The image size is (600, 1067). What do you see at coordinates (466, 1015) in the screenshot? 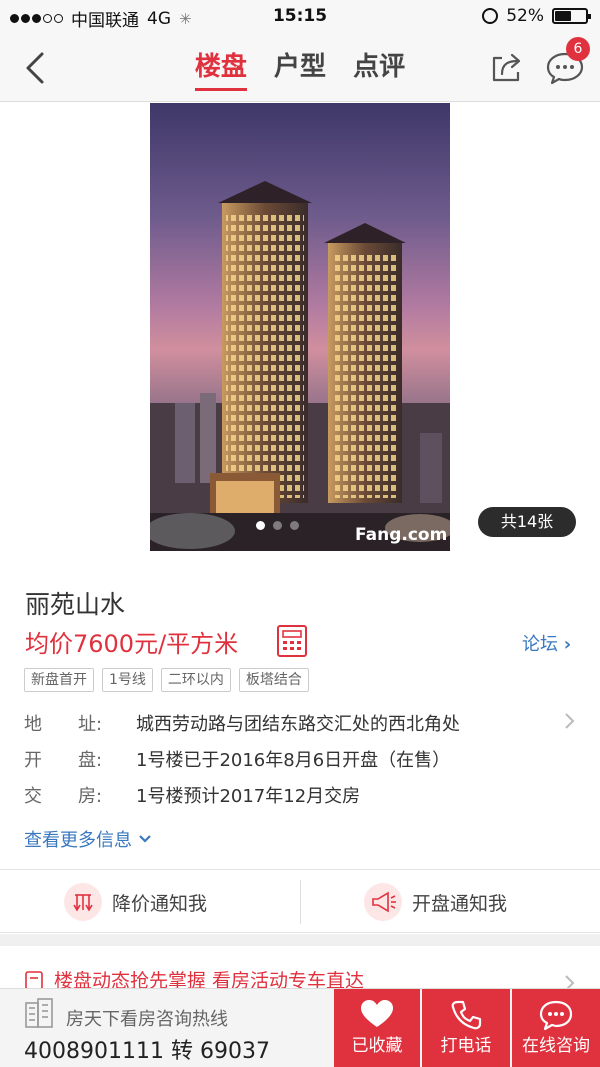
I see `phone-icon` at bounding box center [466, 1015].